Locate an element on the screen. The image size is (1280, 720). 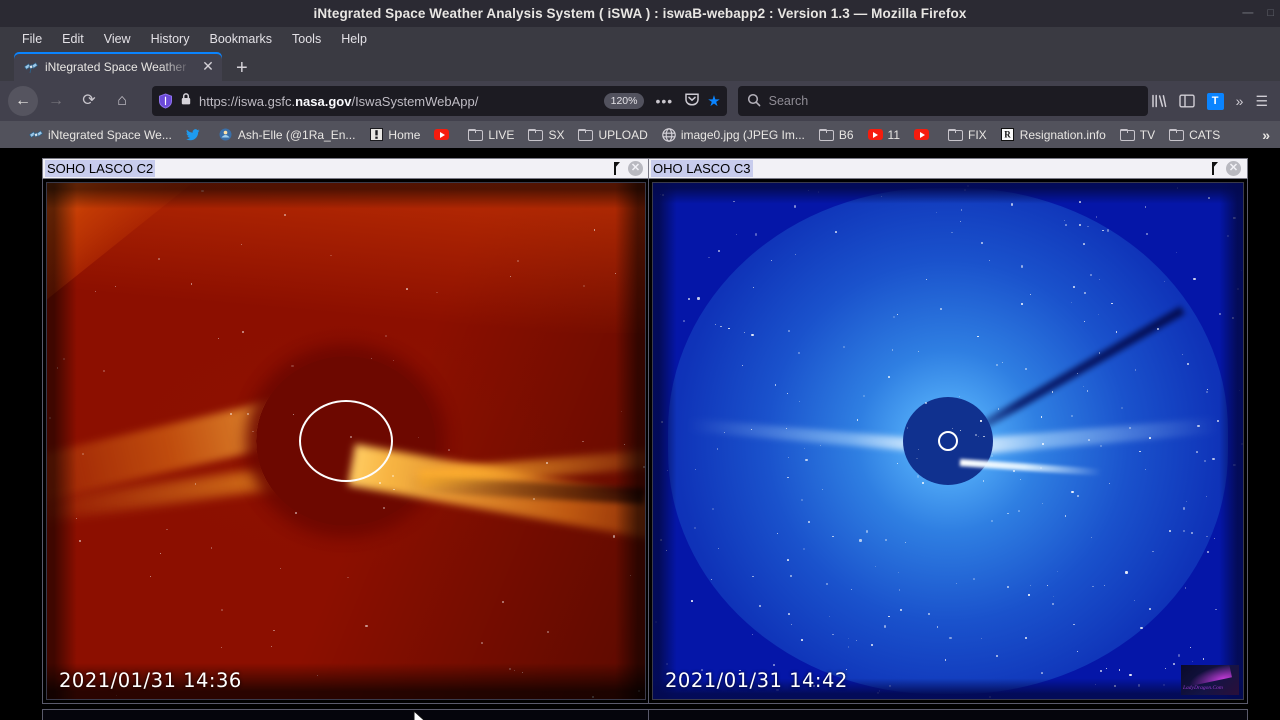
zoom-level-badge: 120% is located at coordinates (624, 101).